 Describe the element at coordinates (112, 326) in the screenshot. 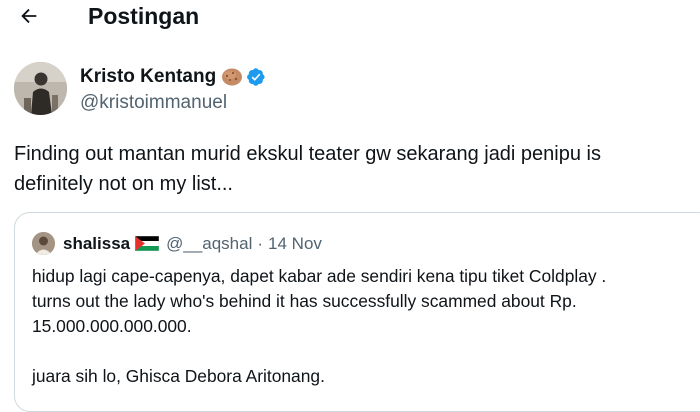

I see `quote-text-line: 15.000.000.000.000.` at that location.